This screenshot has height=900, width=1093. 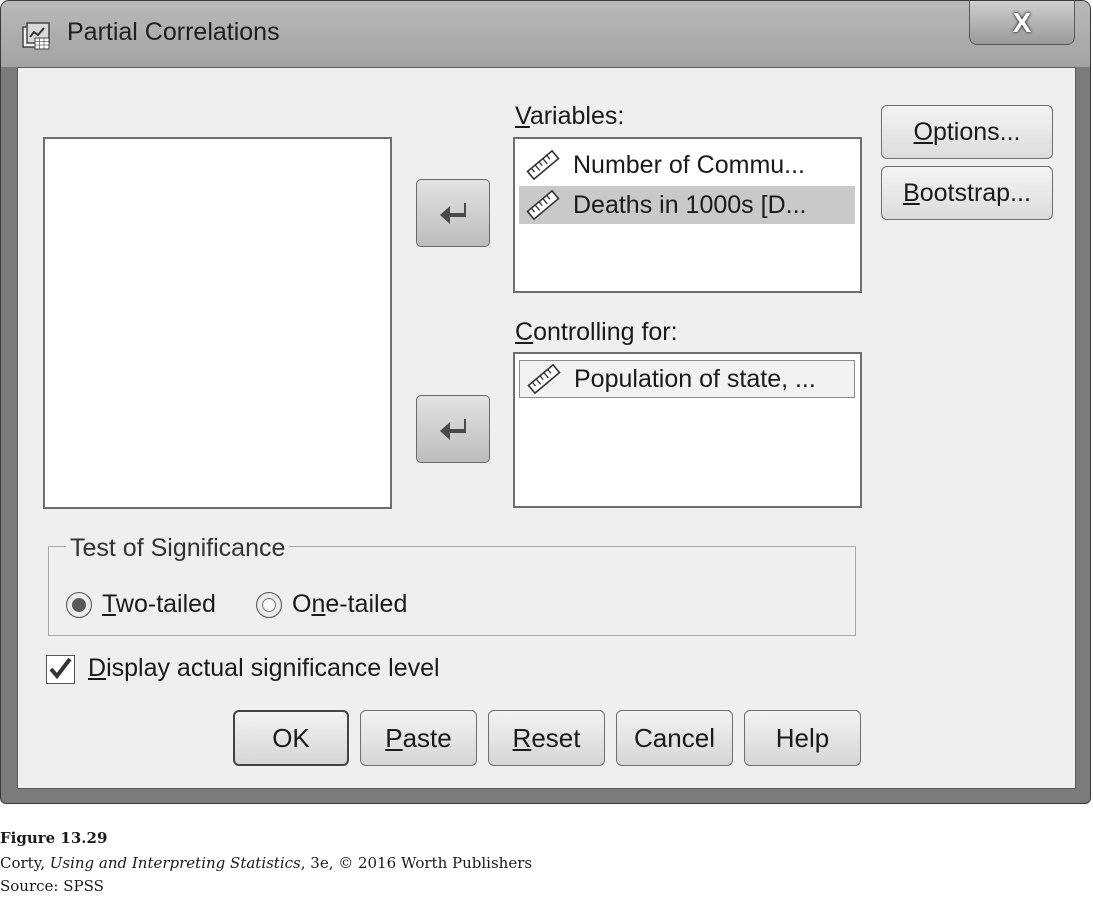 I want to click on cancel-button: Cancel, so click(x=674, y=738).